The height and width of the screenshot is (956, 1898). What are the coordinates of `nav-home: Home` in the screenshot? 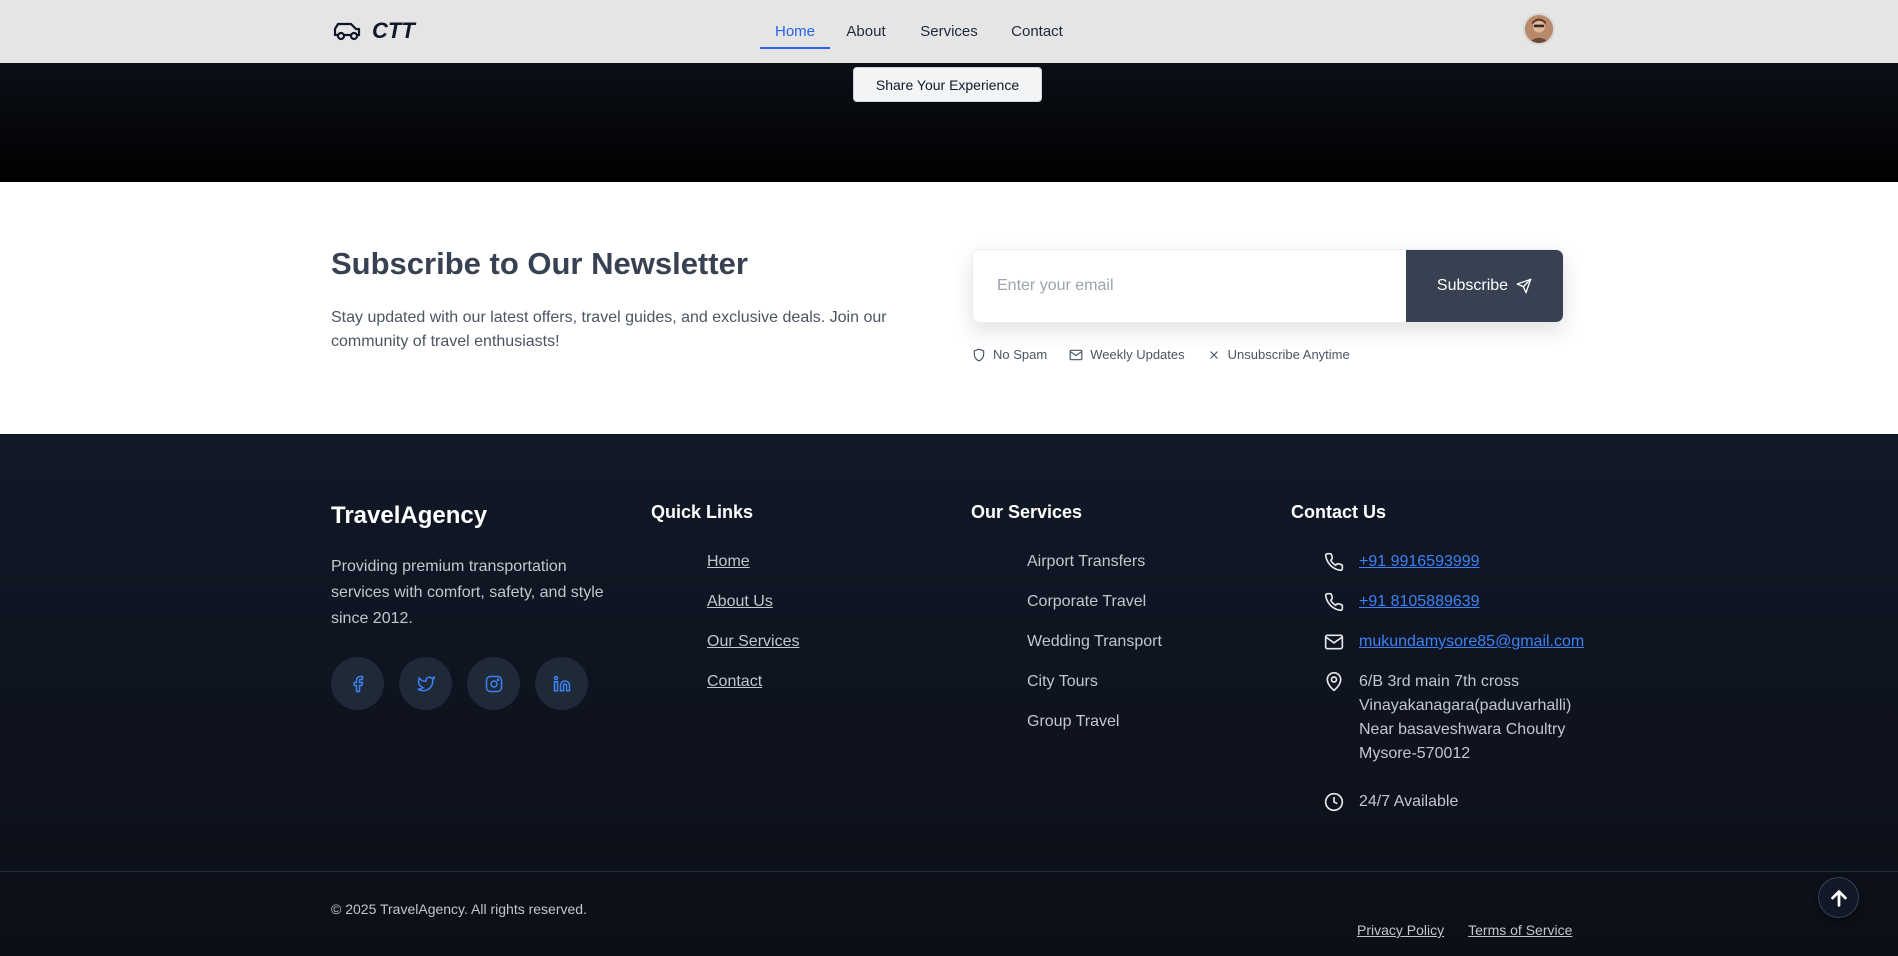 It's located at (795, 31).